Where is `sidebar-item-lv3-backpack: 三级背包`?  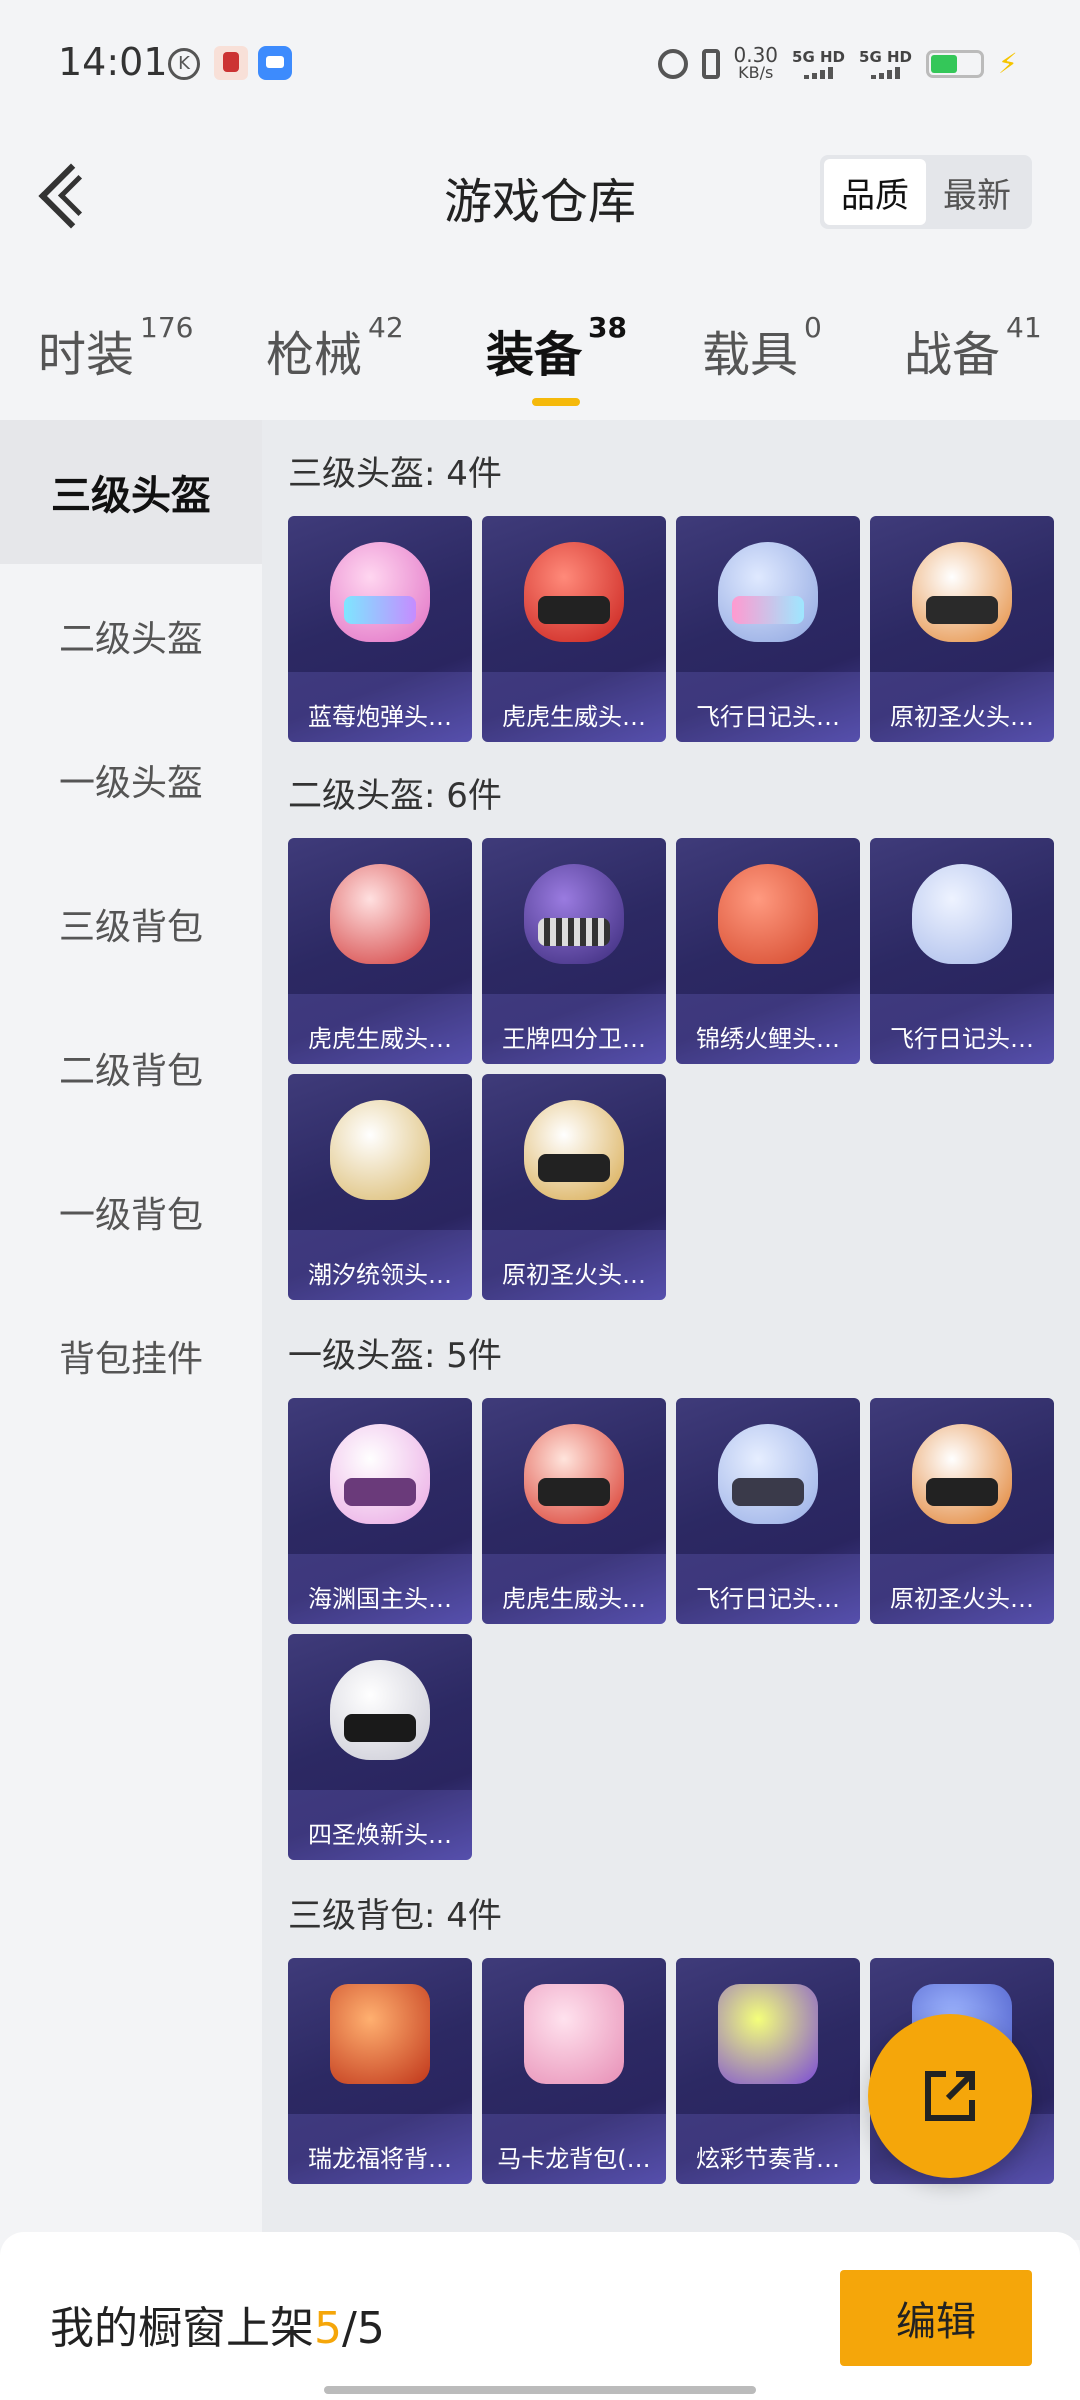 sidebar-item-lv3-backpack: 三级背包 is located at coordinates (131, 924).